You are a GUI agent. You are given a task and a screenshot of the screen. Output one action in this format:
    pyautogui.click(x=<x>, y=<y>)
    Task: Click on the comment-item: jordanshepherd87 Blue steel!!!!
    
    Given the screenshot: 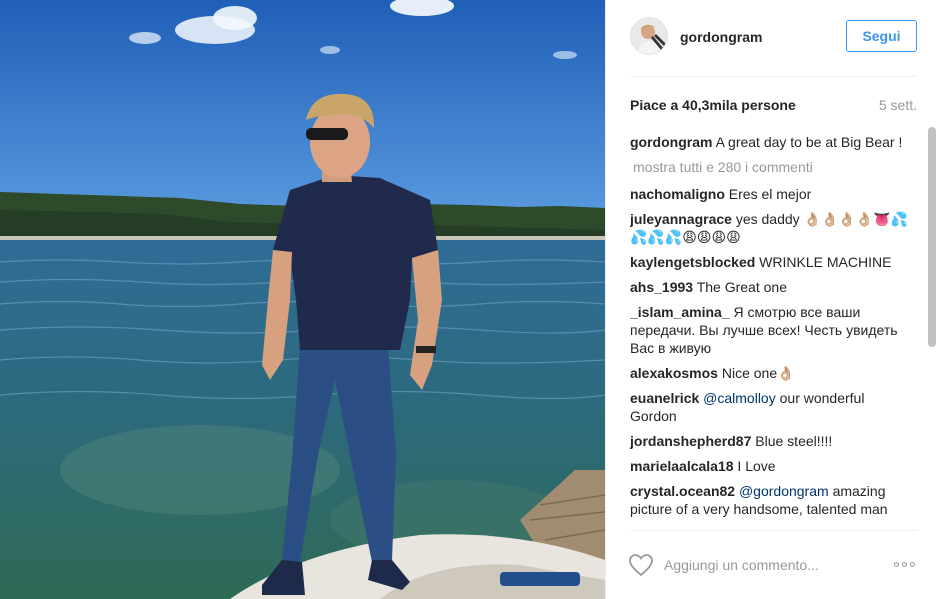 What is the action you would take?
    pyautogui.click(x=771, y=441)
    